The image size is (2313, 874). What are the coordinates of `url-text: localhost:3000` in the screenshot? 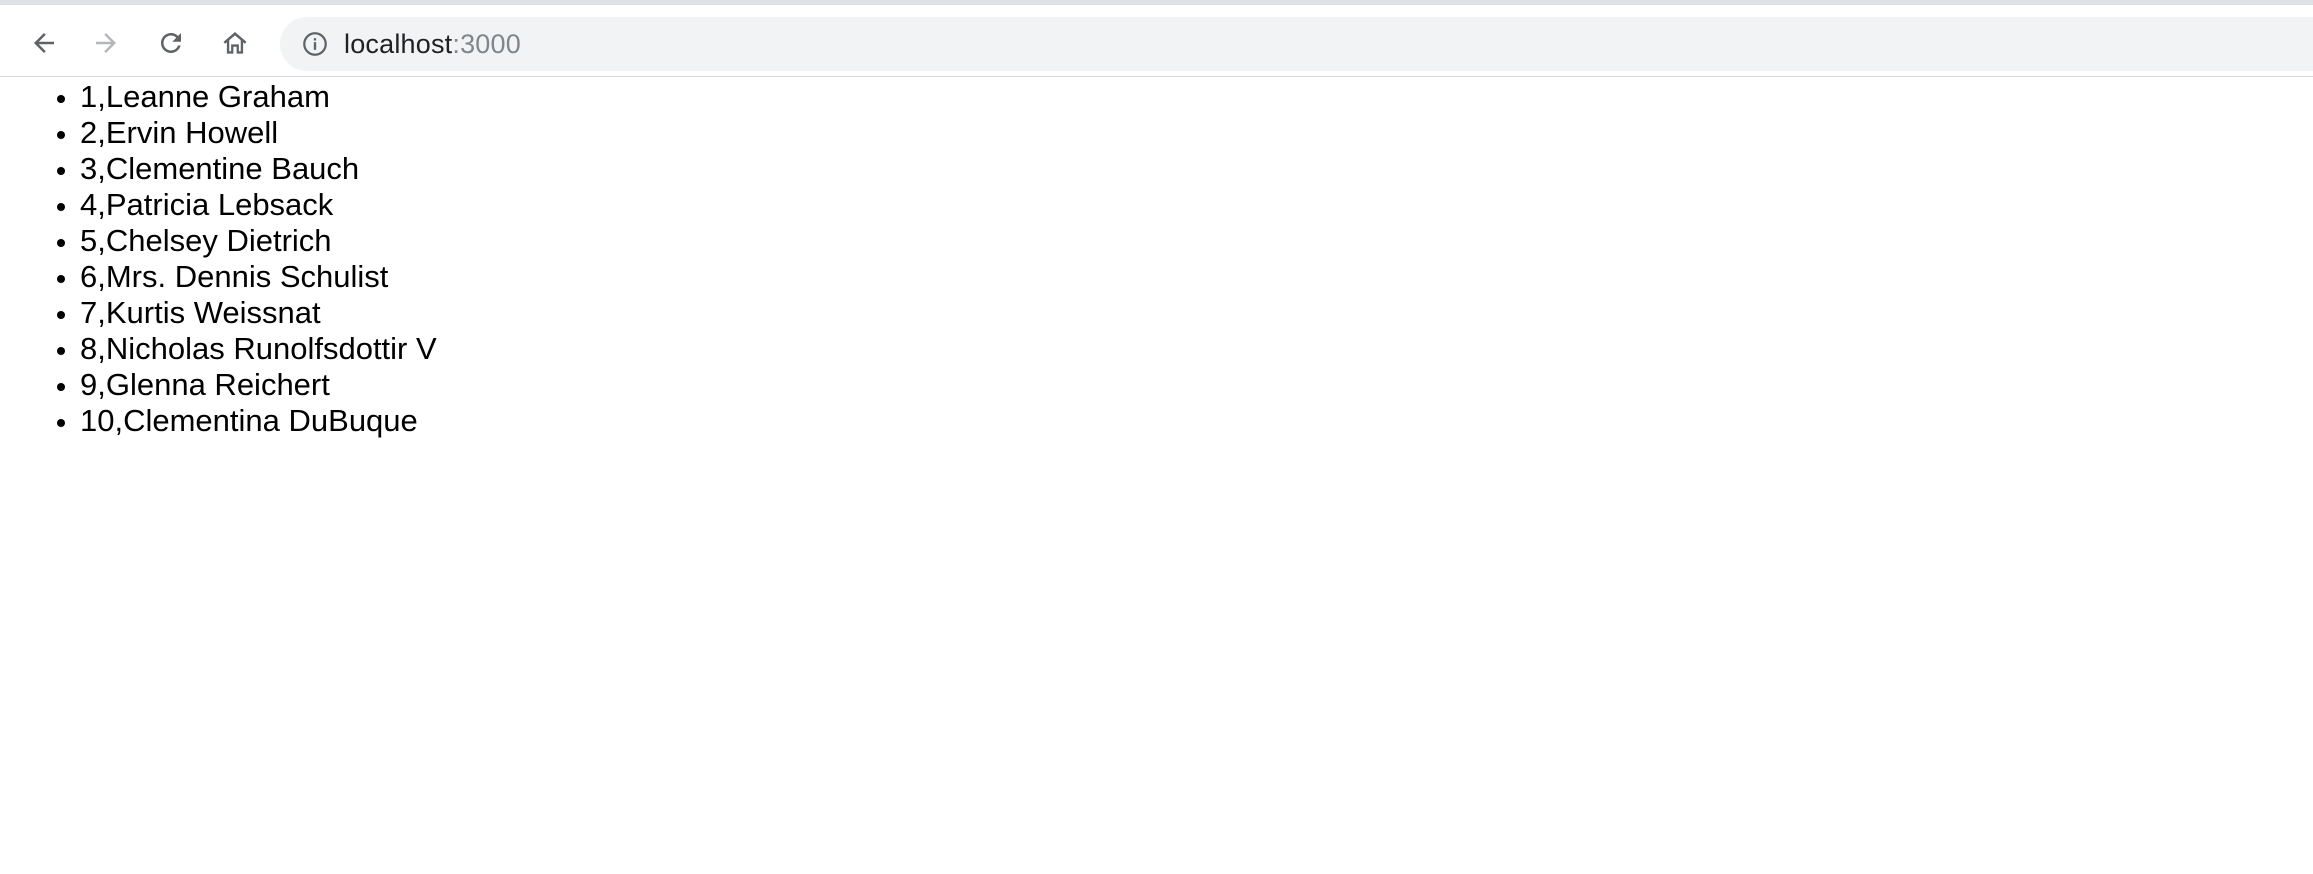 It's located at (432, 44).